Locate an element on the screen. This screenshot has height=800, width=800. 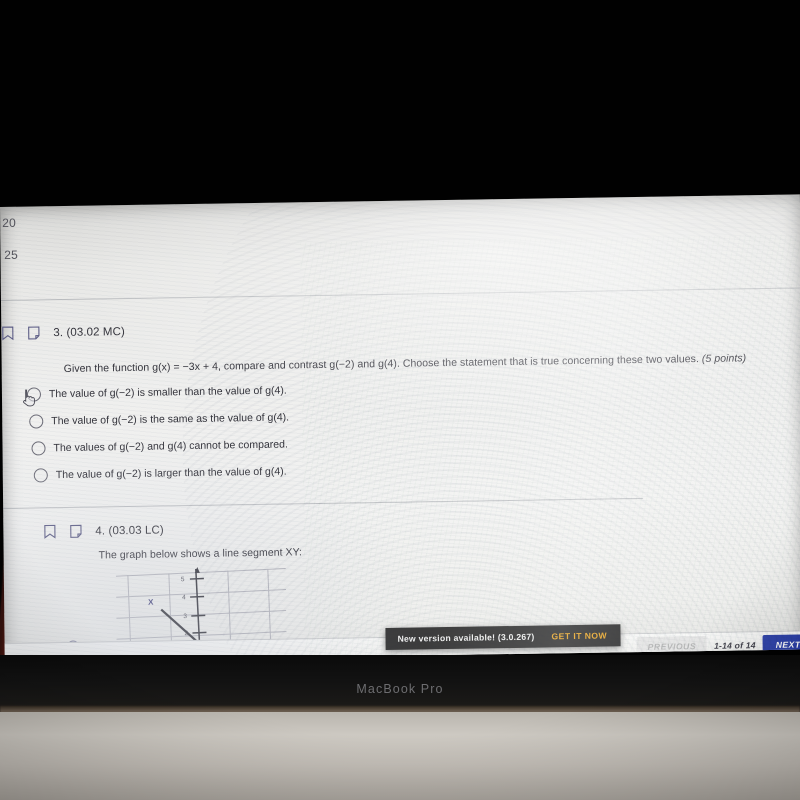
question-4-number: 4. (03.03 LC) is located at coordinates (129, 530).